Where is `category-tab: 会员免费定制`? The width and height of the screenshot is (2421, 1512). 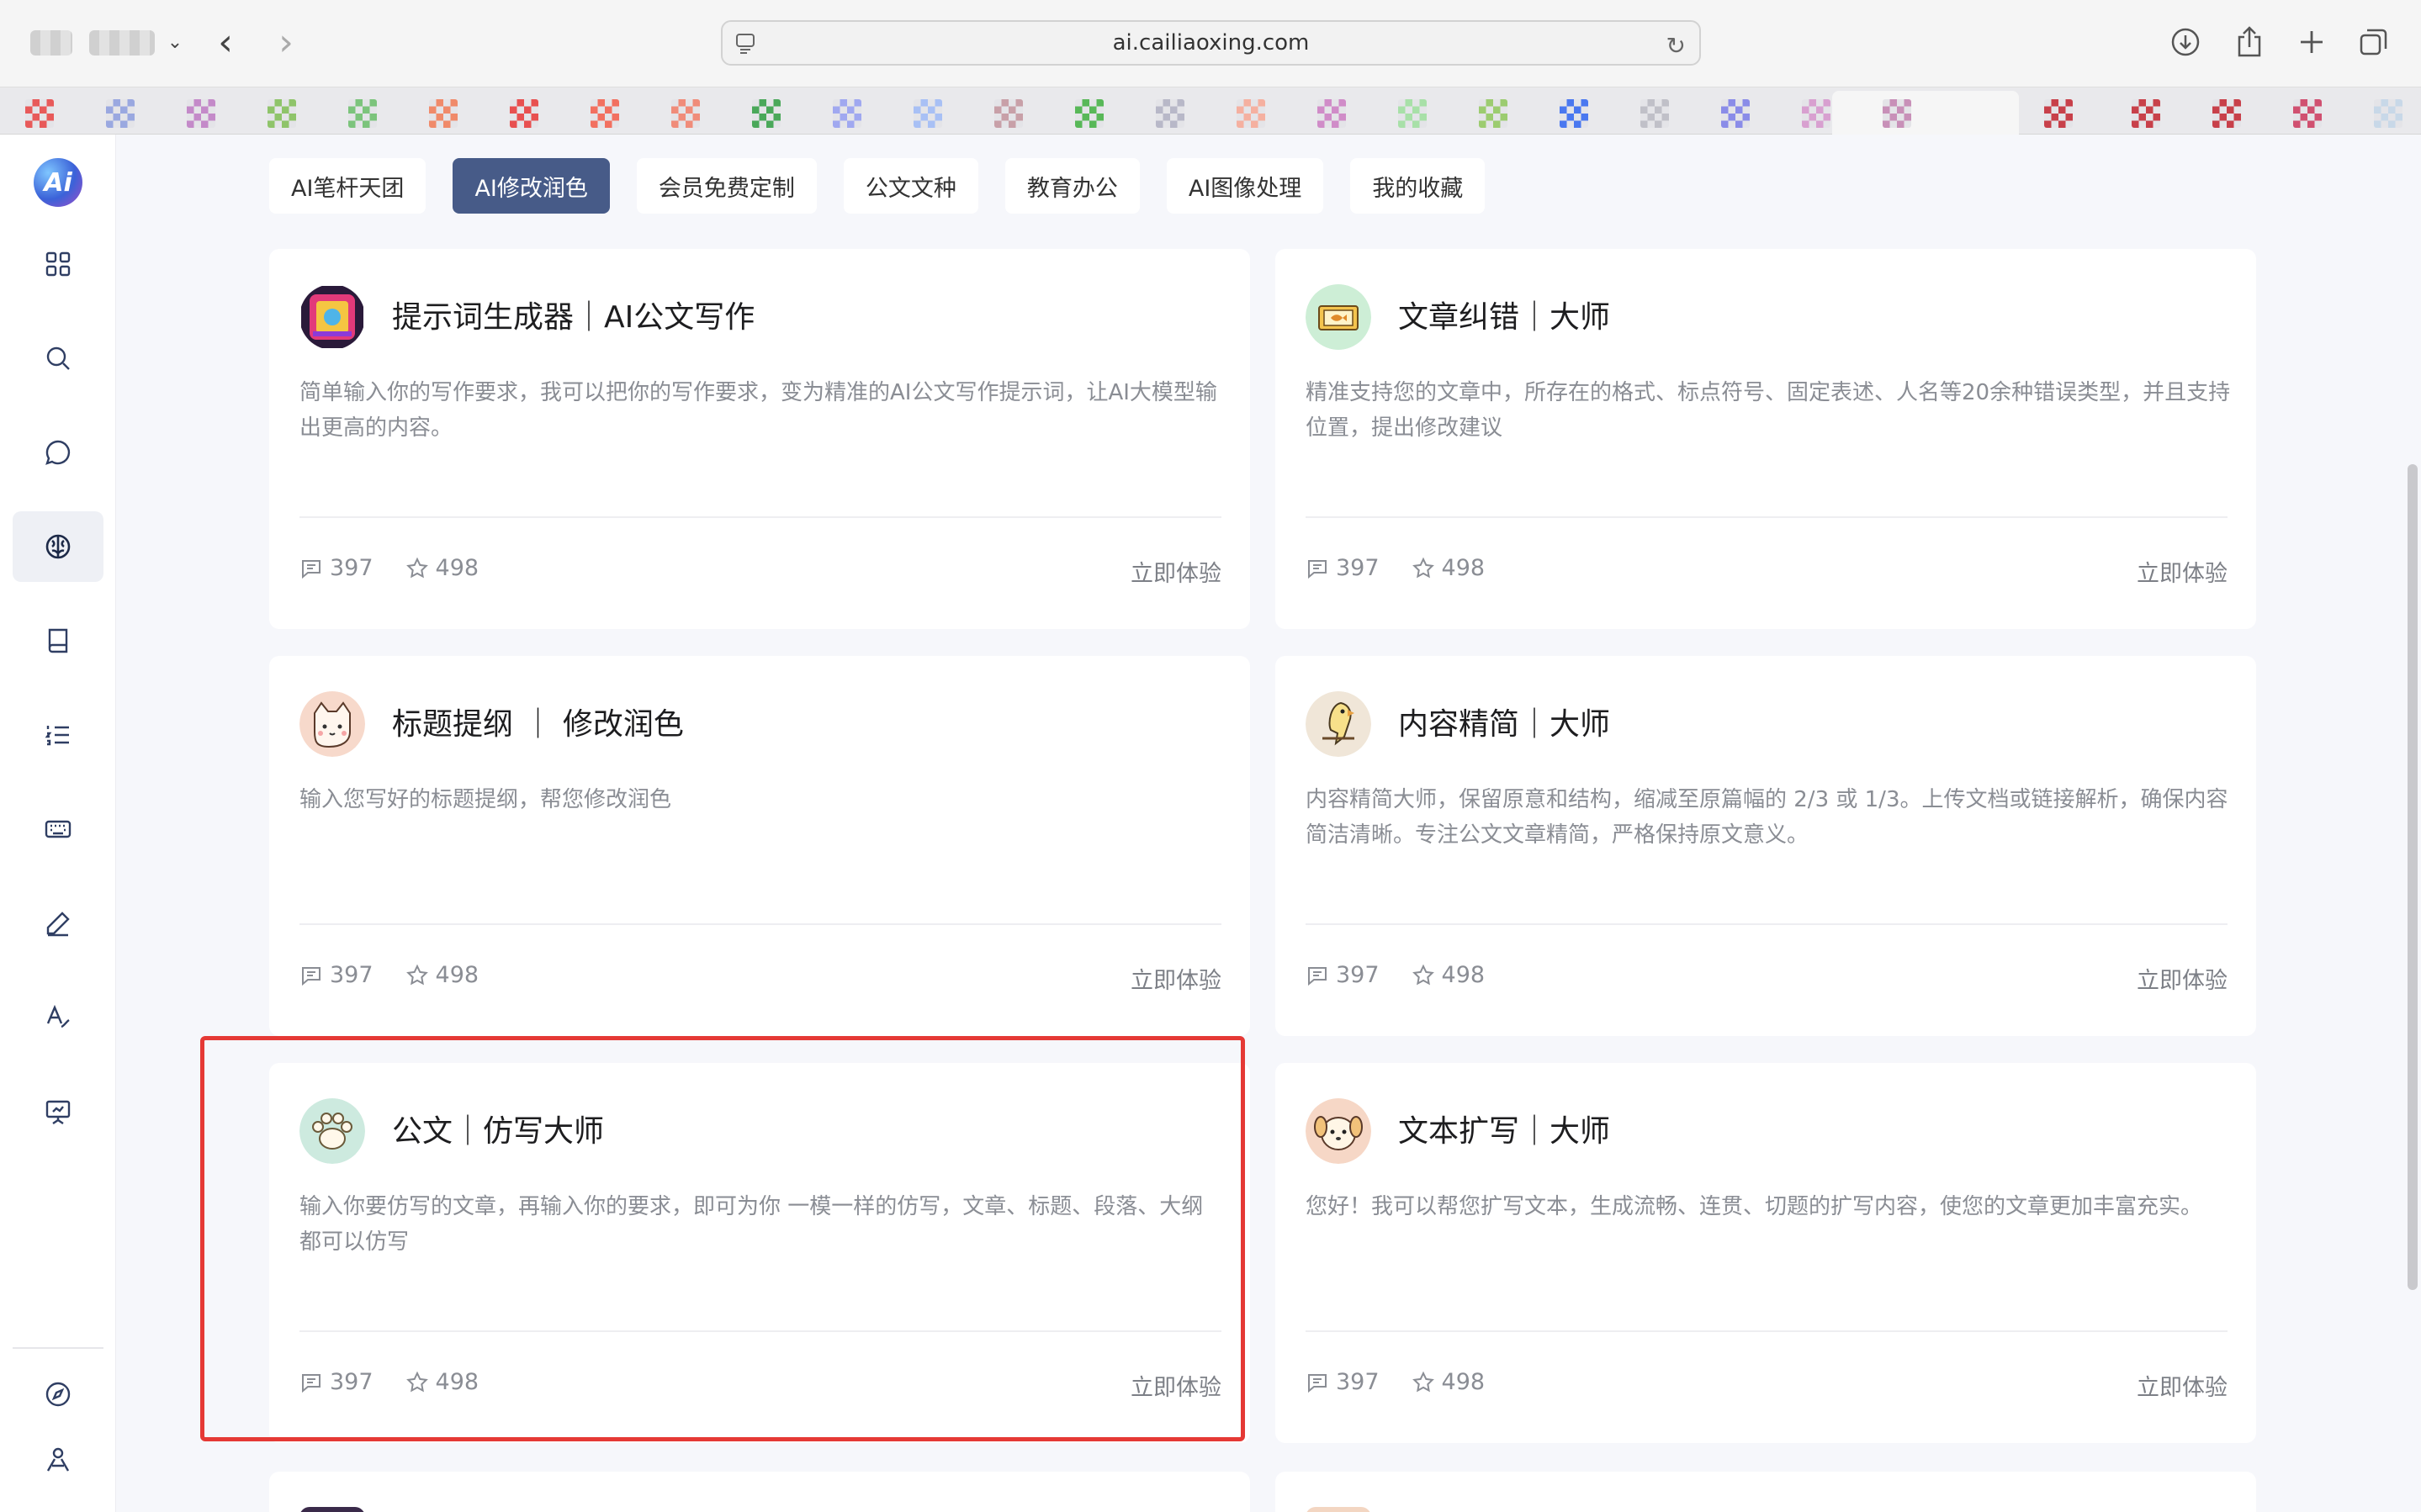 category-tab: 会员免费定制 is located at coordinates (727, 186).